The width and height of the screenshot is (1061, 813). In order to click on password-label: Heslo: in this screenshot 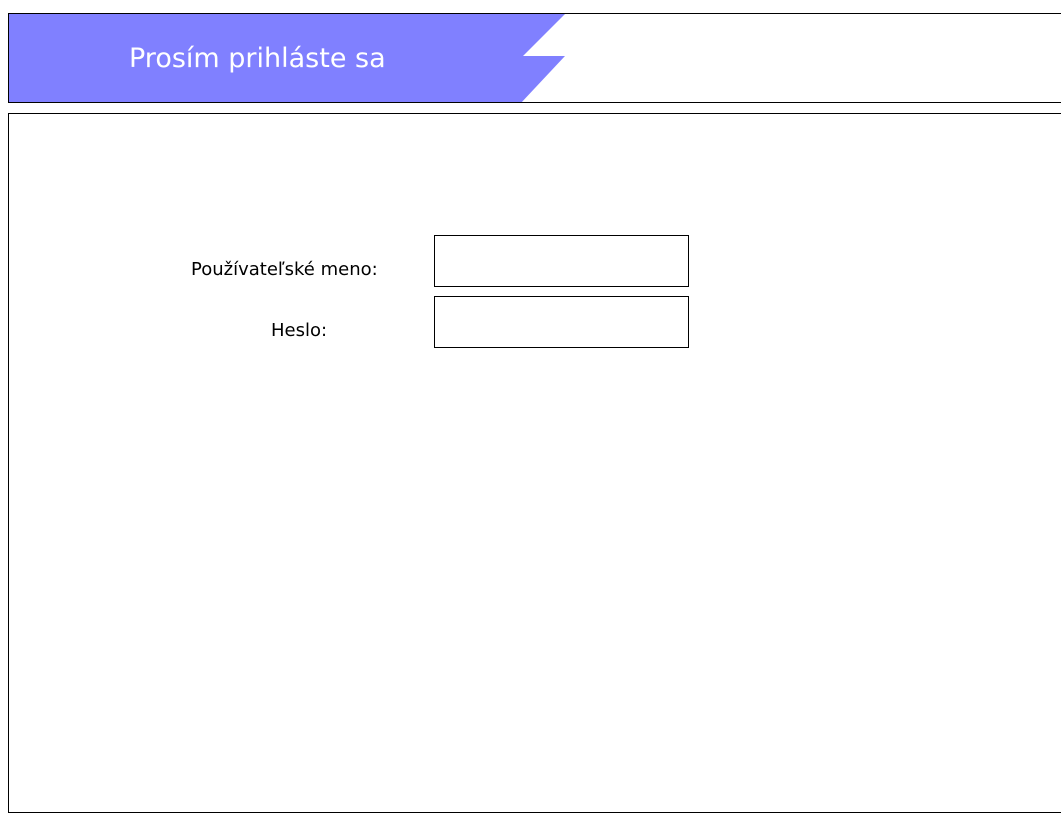, I will do `click(299, 330)`.